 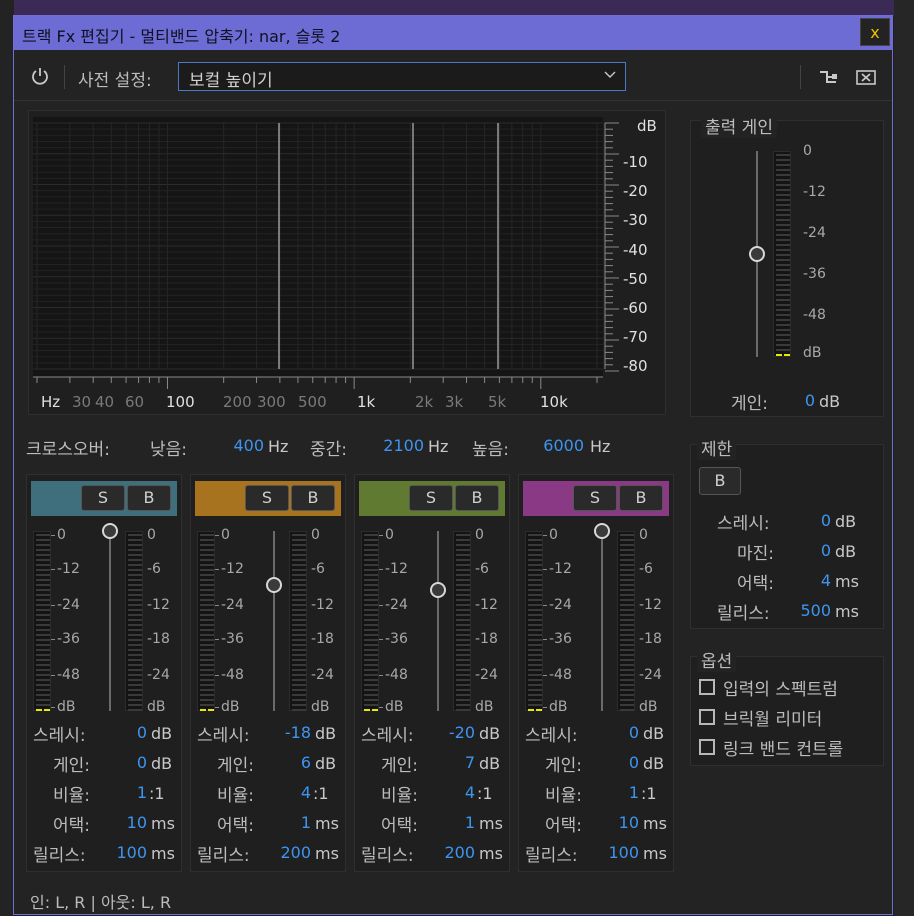 I want to click on band-meter-scale-label: 0, so click(x=61, y=535).